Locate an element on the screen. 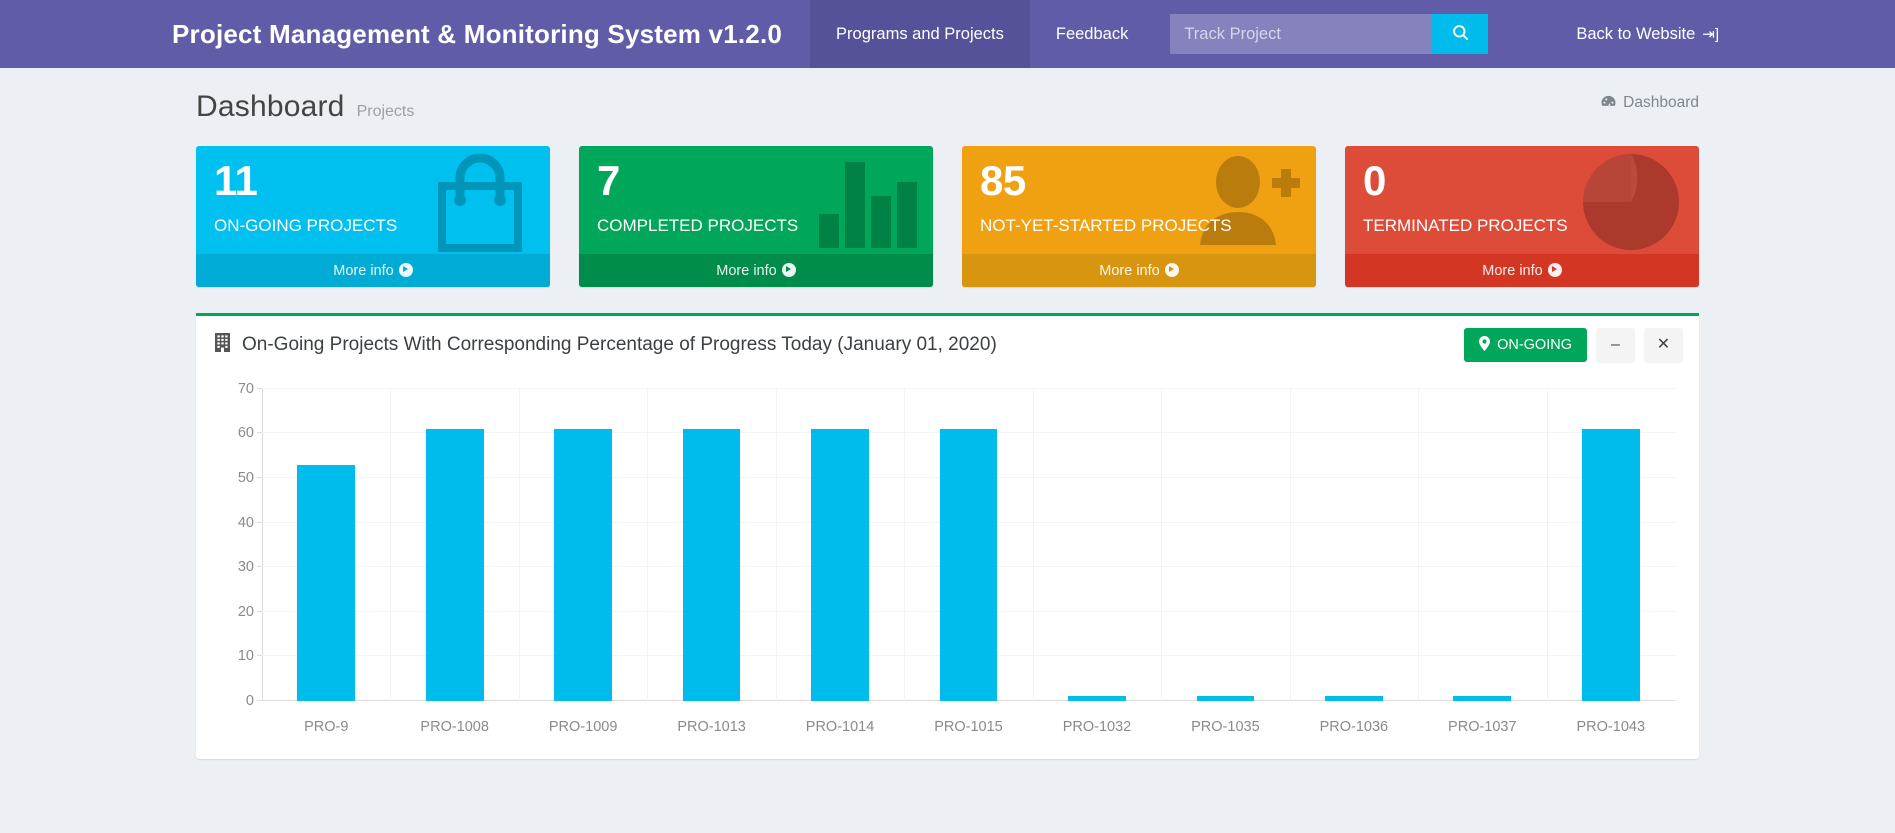 The image size is (1895, 833). more-info-link-ongoing: More info is located at coordinates (373, 270).